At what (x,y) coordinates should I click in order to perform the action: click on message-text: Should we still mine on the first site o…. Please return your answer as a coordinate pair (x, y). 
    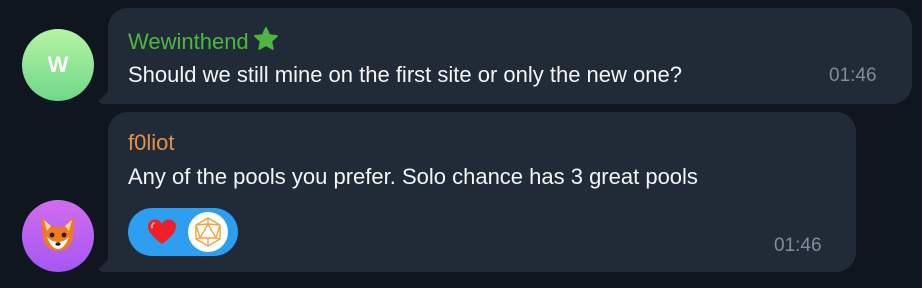
    Looking at the image, I should click on (405, 74).